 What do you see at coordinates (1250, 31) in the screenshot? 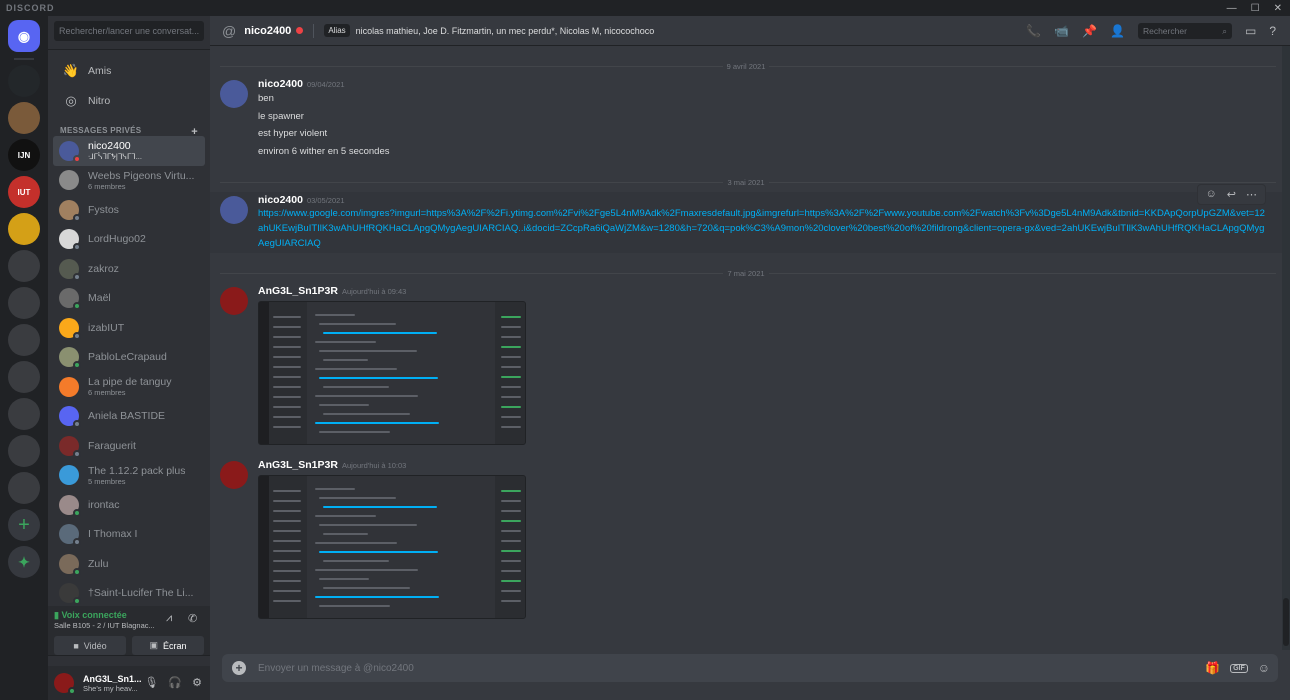
I see `inbox-icon: ▭` at bounding box center [1250, 31].